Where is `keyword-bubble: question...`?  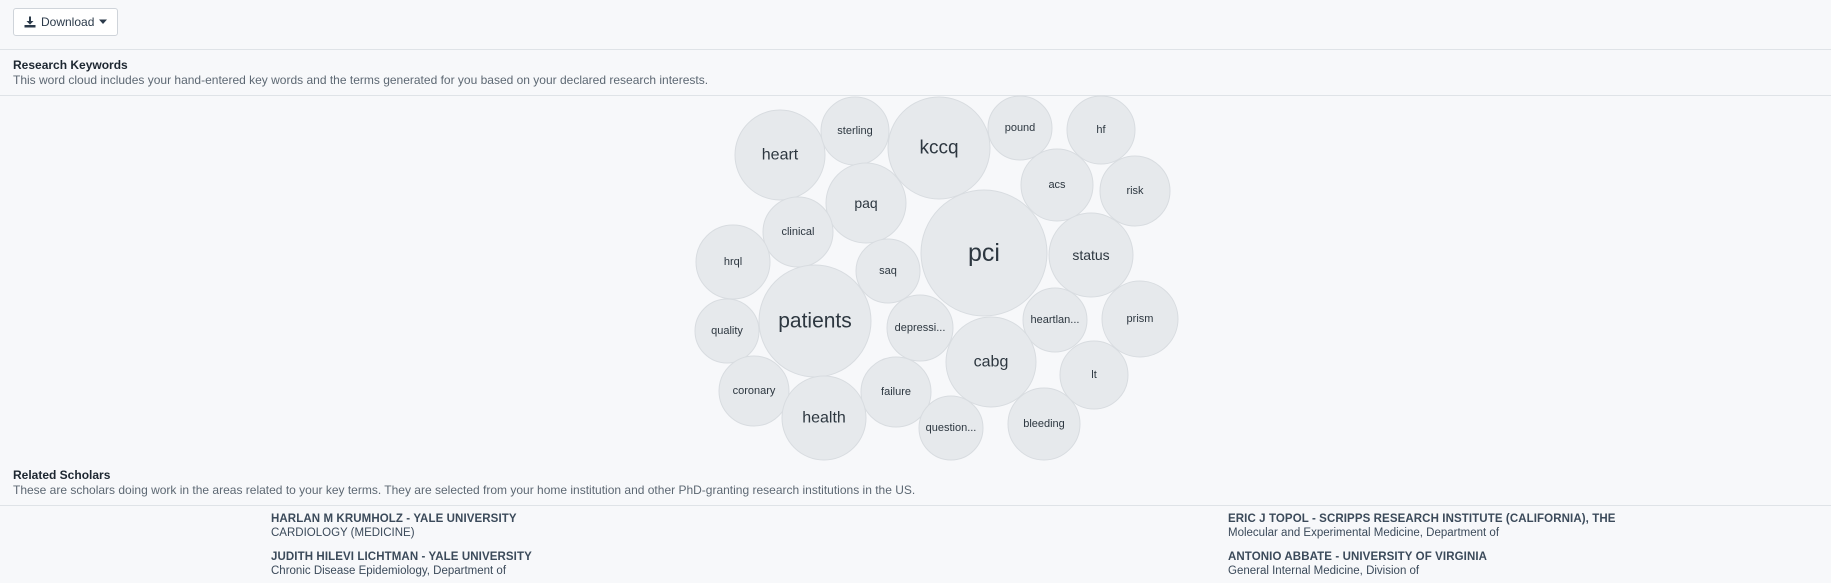 keyword-bubble: question... is located at coordinates (951, 428).